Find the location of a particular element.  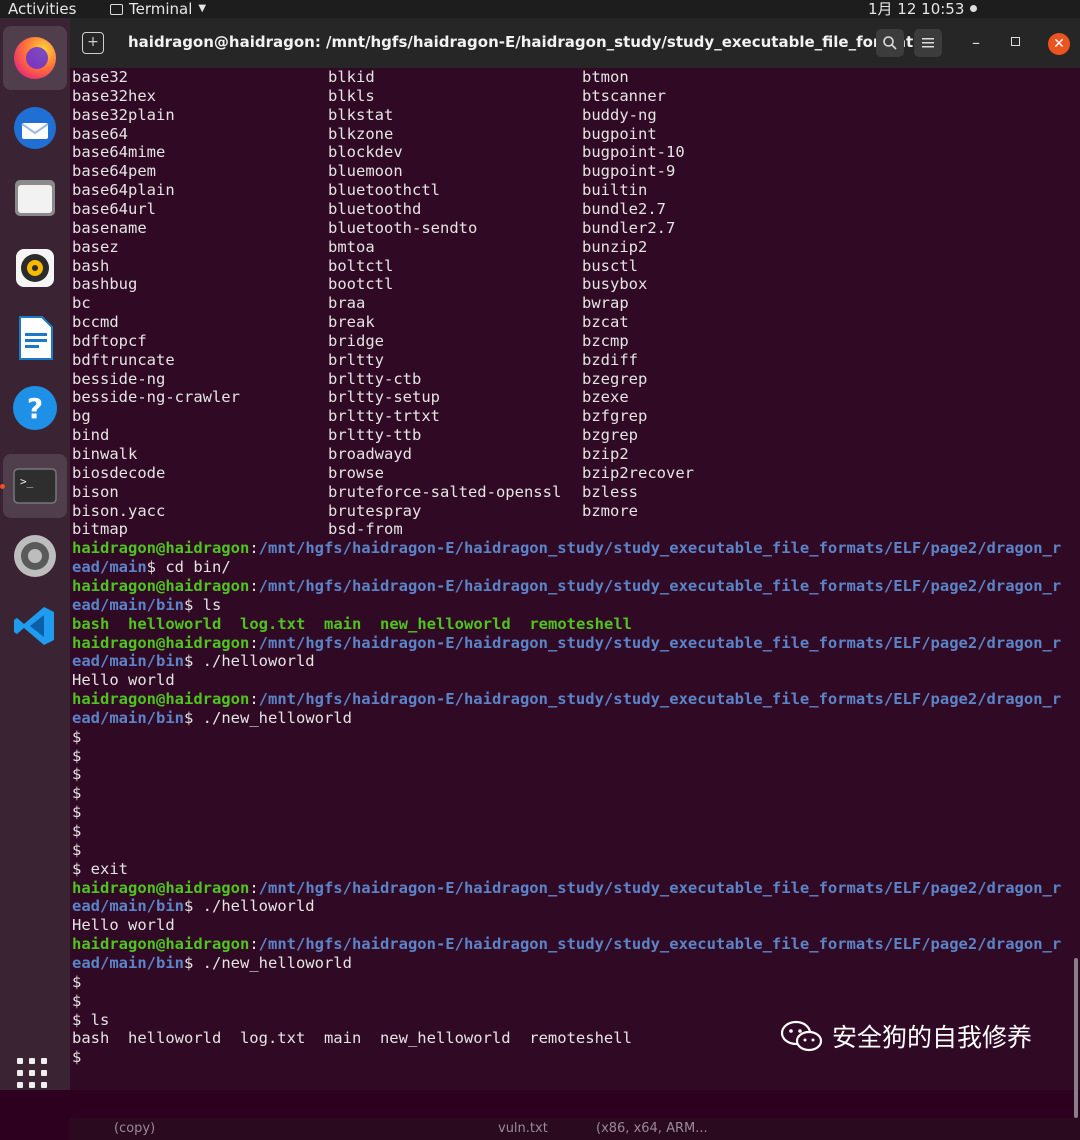

dock-firefox is located at coordinates (35, 58).